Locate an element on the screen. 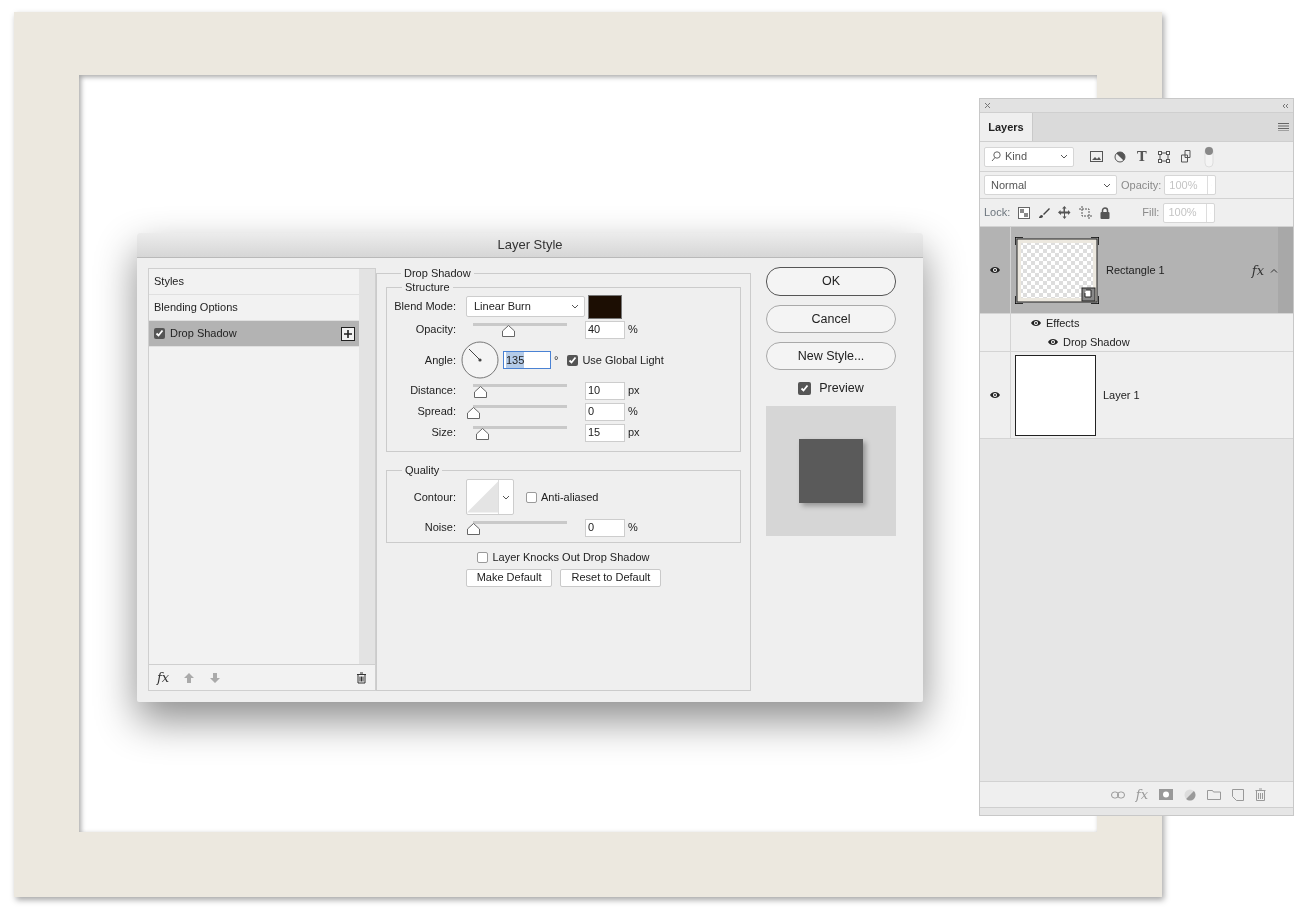  field-label: Angle: is located at coordinates (439, 360).